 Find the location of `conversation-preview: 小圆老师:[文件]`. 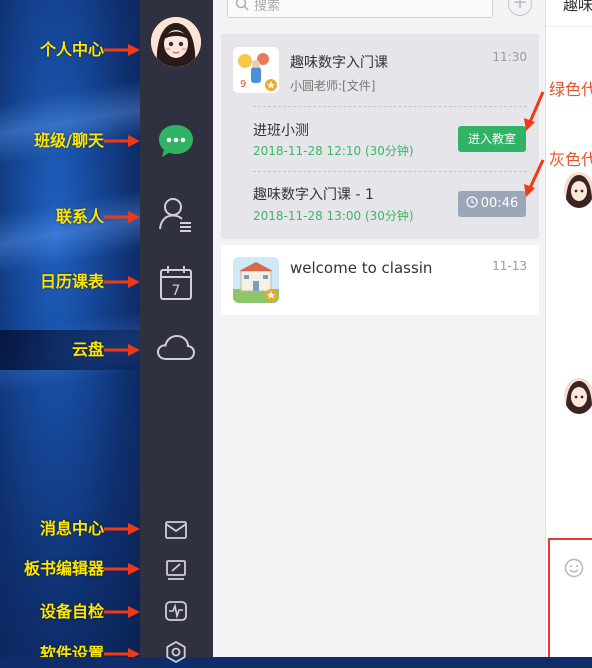

conversation-preview: 小圆老师:[文件] is located at coordinates (333, 86).